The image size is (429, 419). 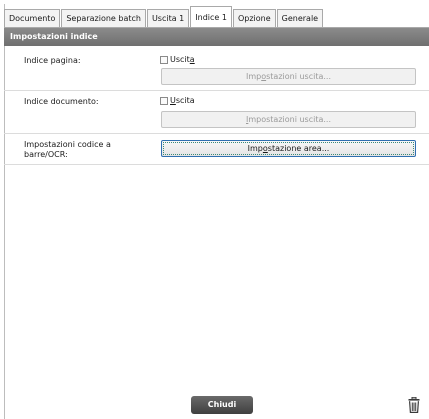 I want to click on tab-documento: Documento, so click(x=32, y=18).